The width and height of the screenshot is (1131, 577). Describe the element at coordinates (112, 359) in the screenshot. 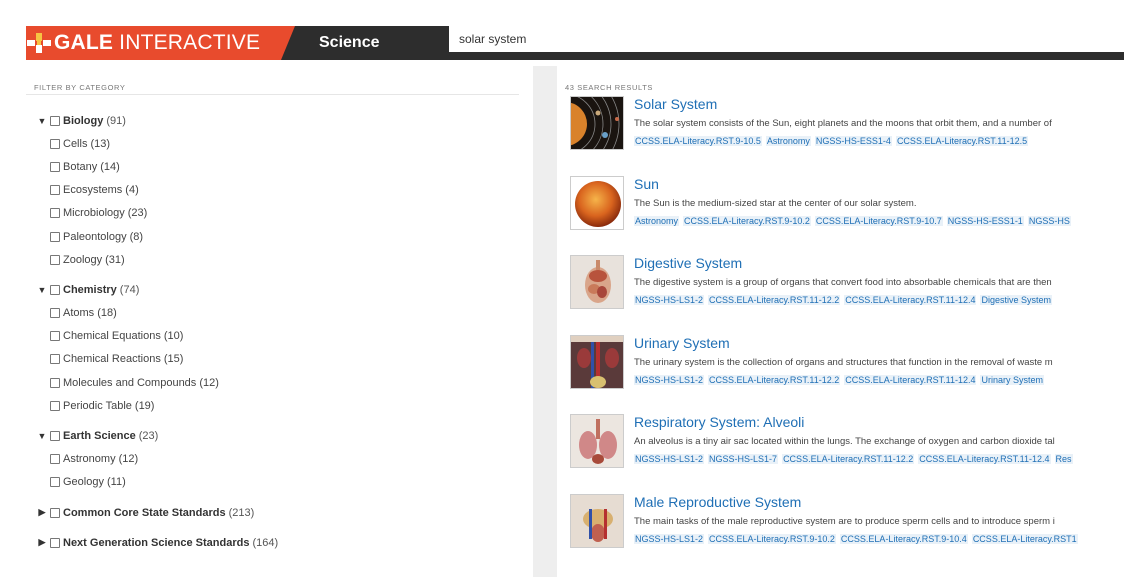

I see `subcategory-label: Chemical Reactions` at that location.